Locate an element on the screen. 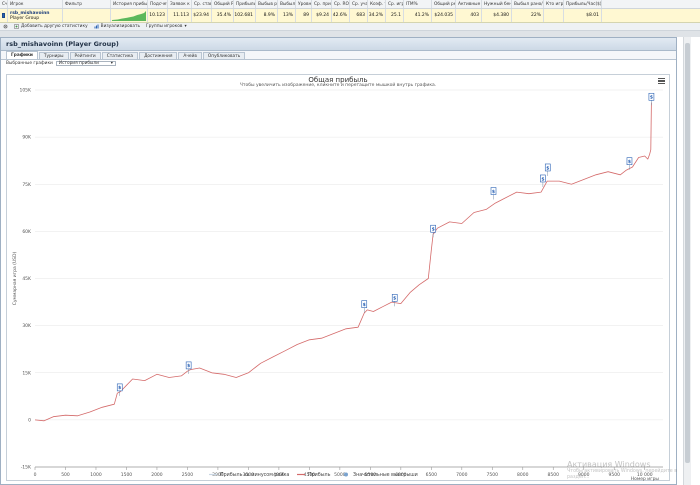 The height and width of the screenshot is (485, 700). x-tick-label: 0 is located at coordinates (35, 475).